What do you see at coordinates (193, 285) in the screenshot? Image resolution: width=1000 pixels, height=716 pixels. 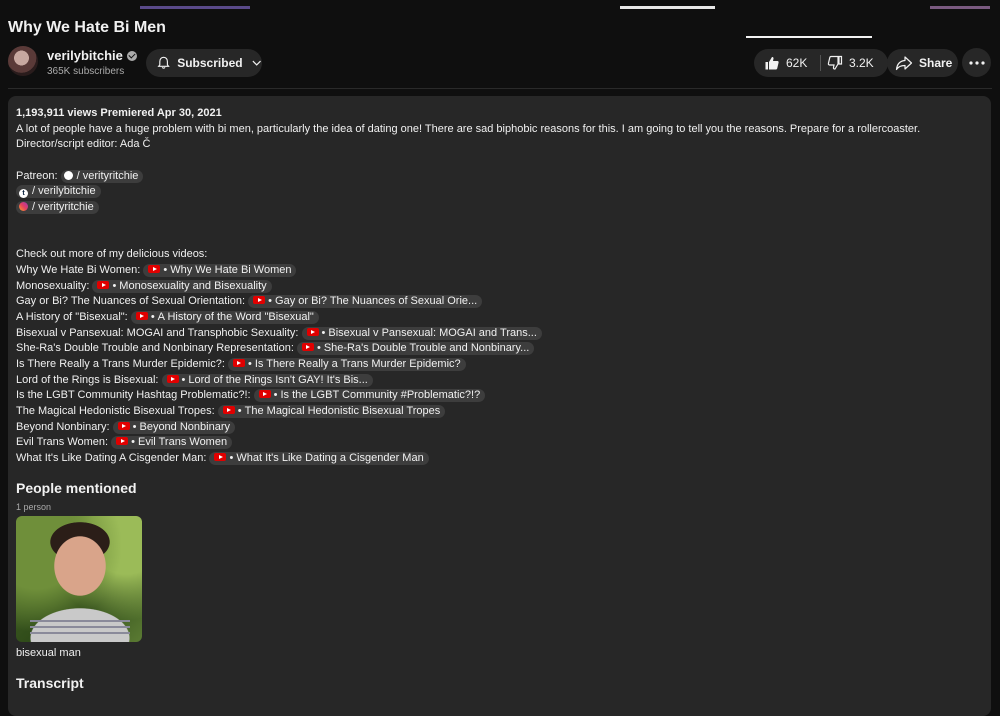 I see `video-link-text: Monosexuality and Bisexuality` at bounding box center [193, 285].